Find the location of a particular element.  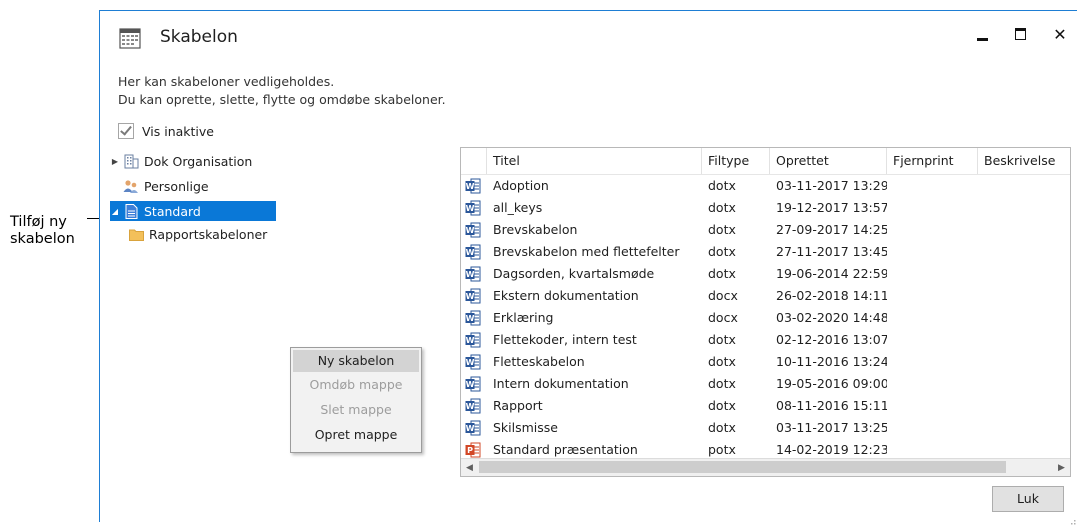

tree-item-personlige: Personlige is located at coordinates (159, 186).